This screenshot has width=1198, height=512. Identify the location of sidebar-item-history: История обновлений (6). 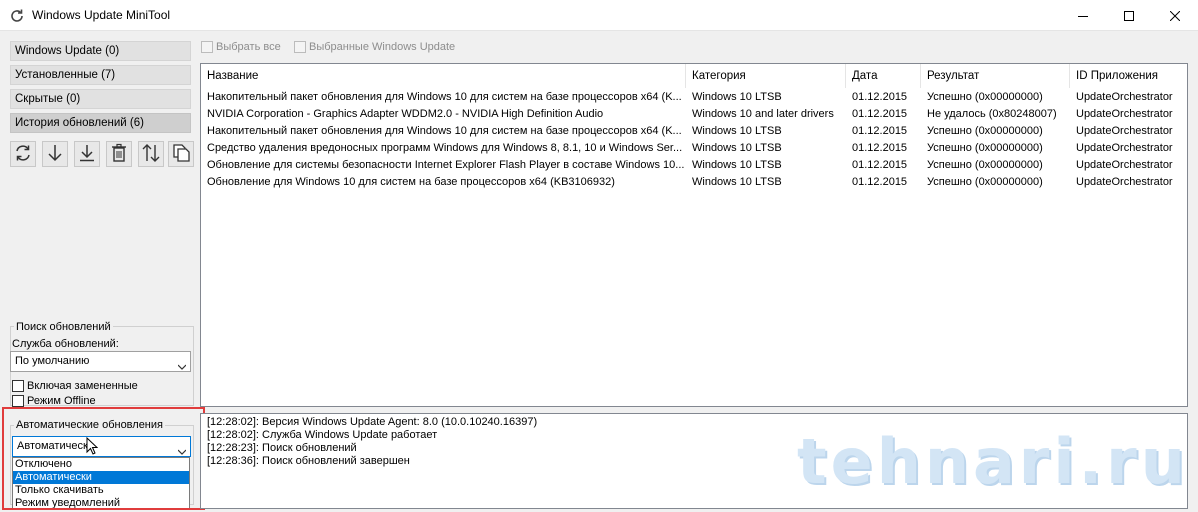
(100, 123).